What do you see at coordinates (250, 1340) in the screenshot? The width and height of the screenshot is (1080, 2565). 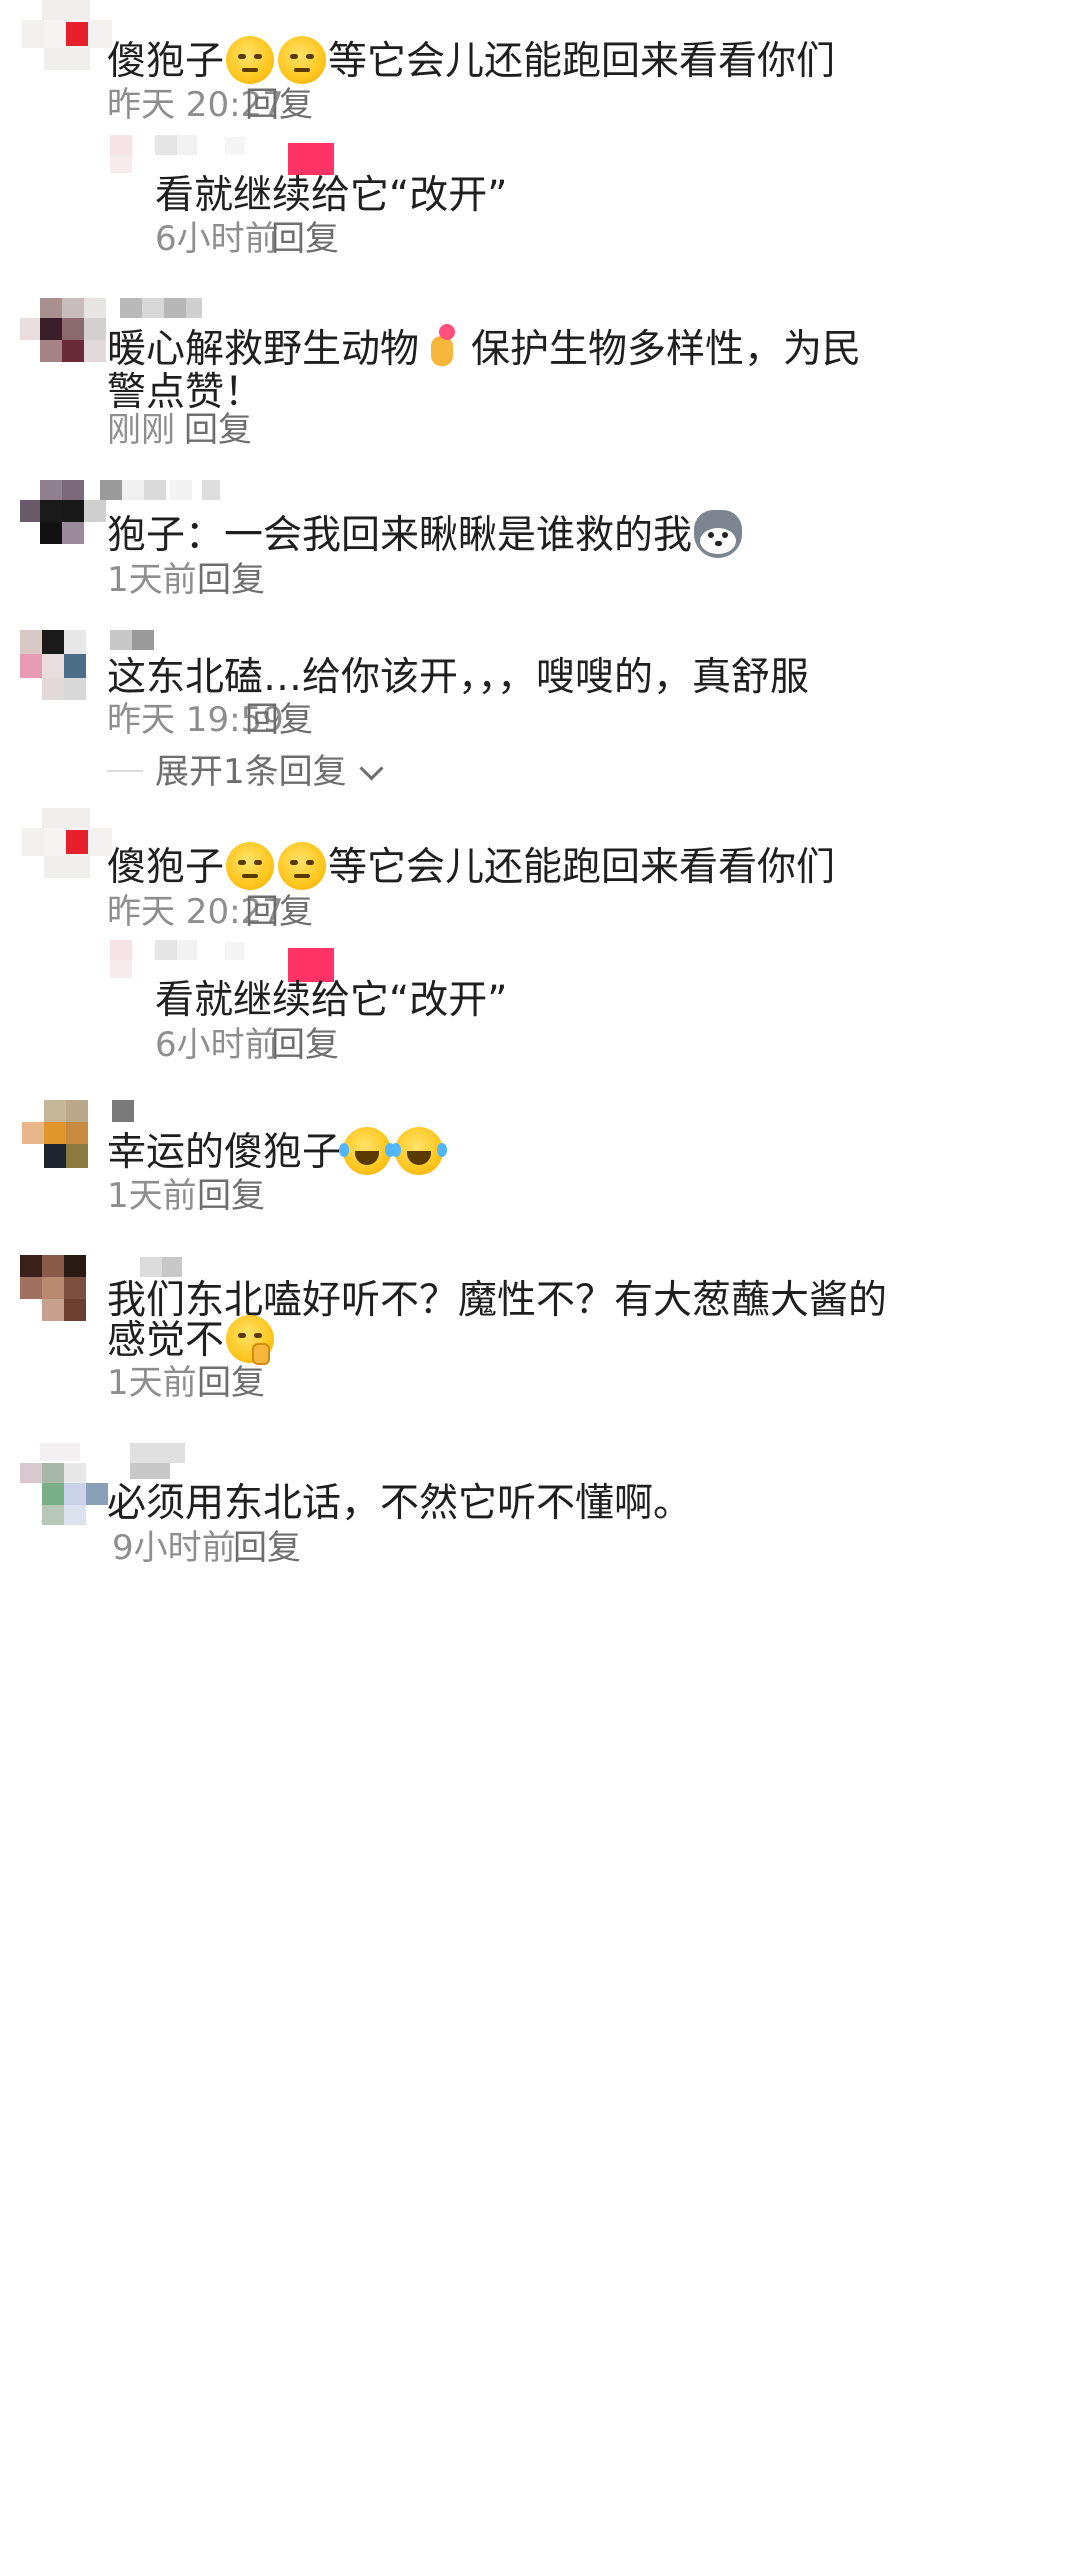 I see `shushing-face-icon` at bounding box center [250, 1340].